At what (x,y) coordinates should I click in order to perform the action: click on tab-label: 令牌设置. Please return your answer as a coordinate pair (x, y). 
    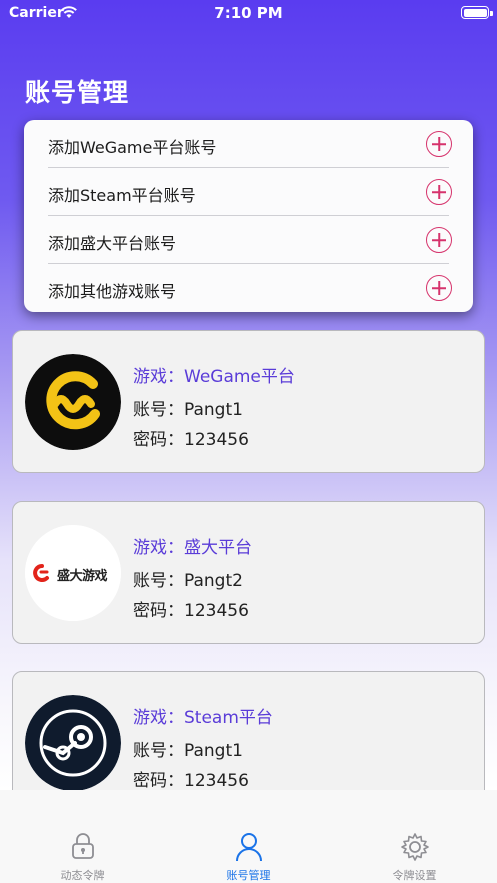
    Looking at the image, I should click on (414, 875).